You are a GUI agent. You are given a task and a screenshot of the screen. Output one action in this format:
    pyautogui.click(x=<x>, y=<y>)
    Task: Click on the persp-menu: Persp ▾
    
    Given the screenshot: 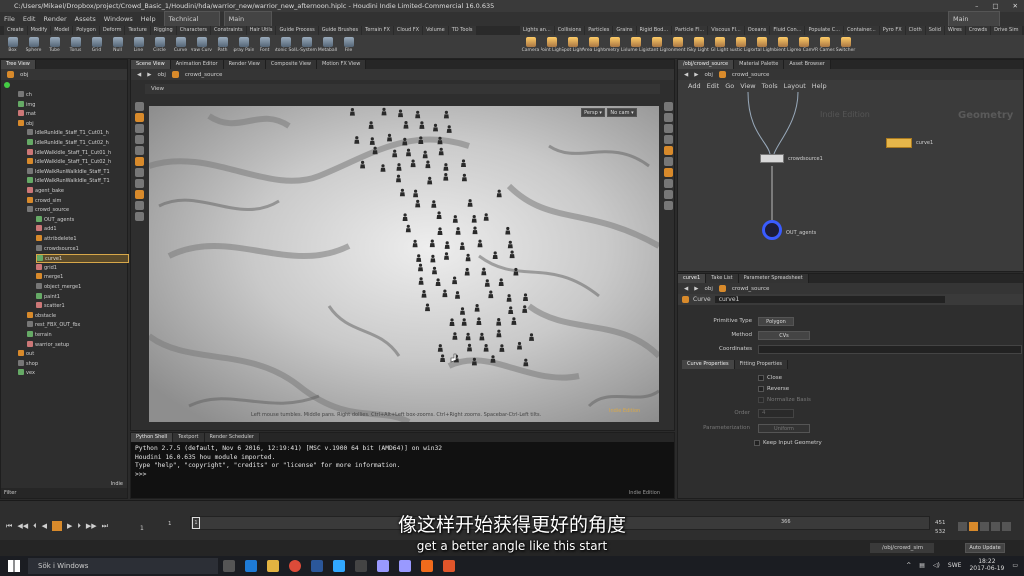 What is the action you would take?
    pyautogui.click(x=593, y=112)
    